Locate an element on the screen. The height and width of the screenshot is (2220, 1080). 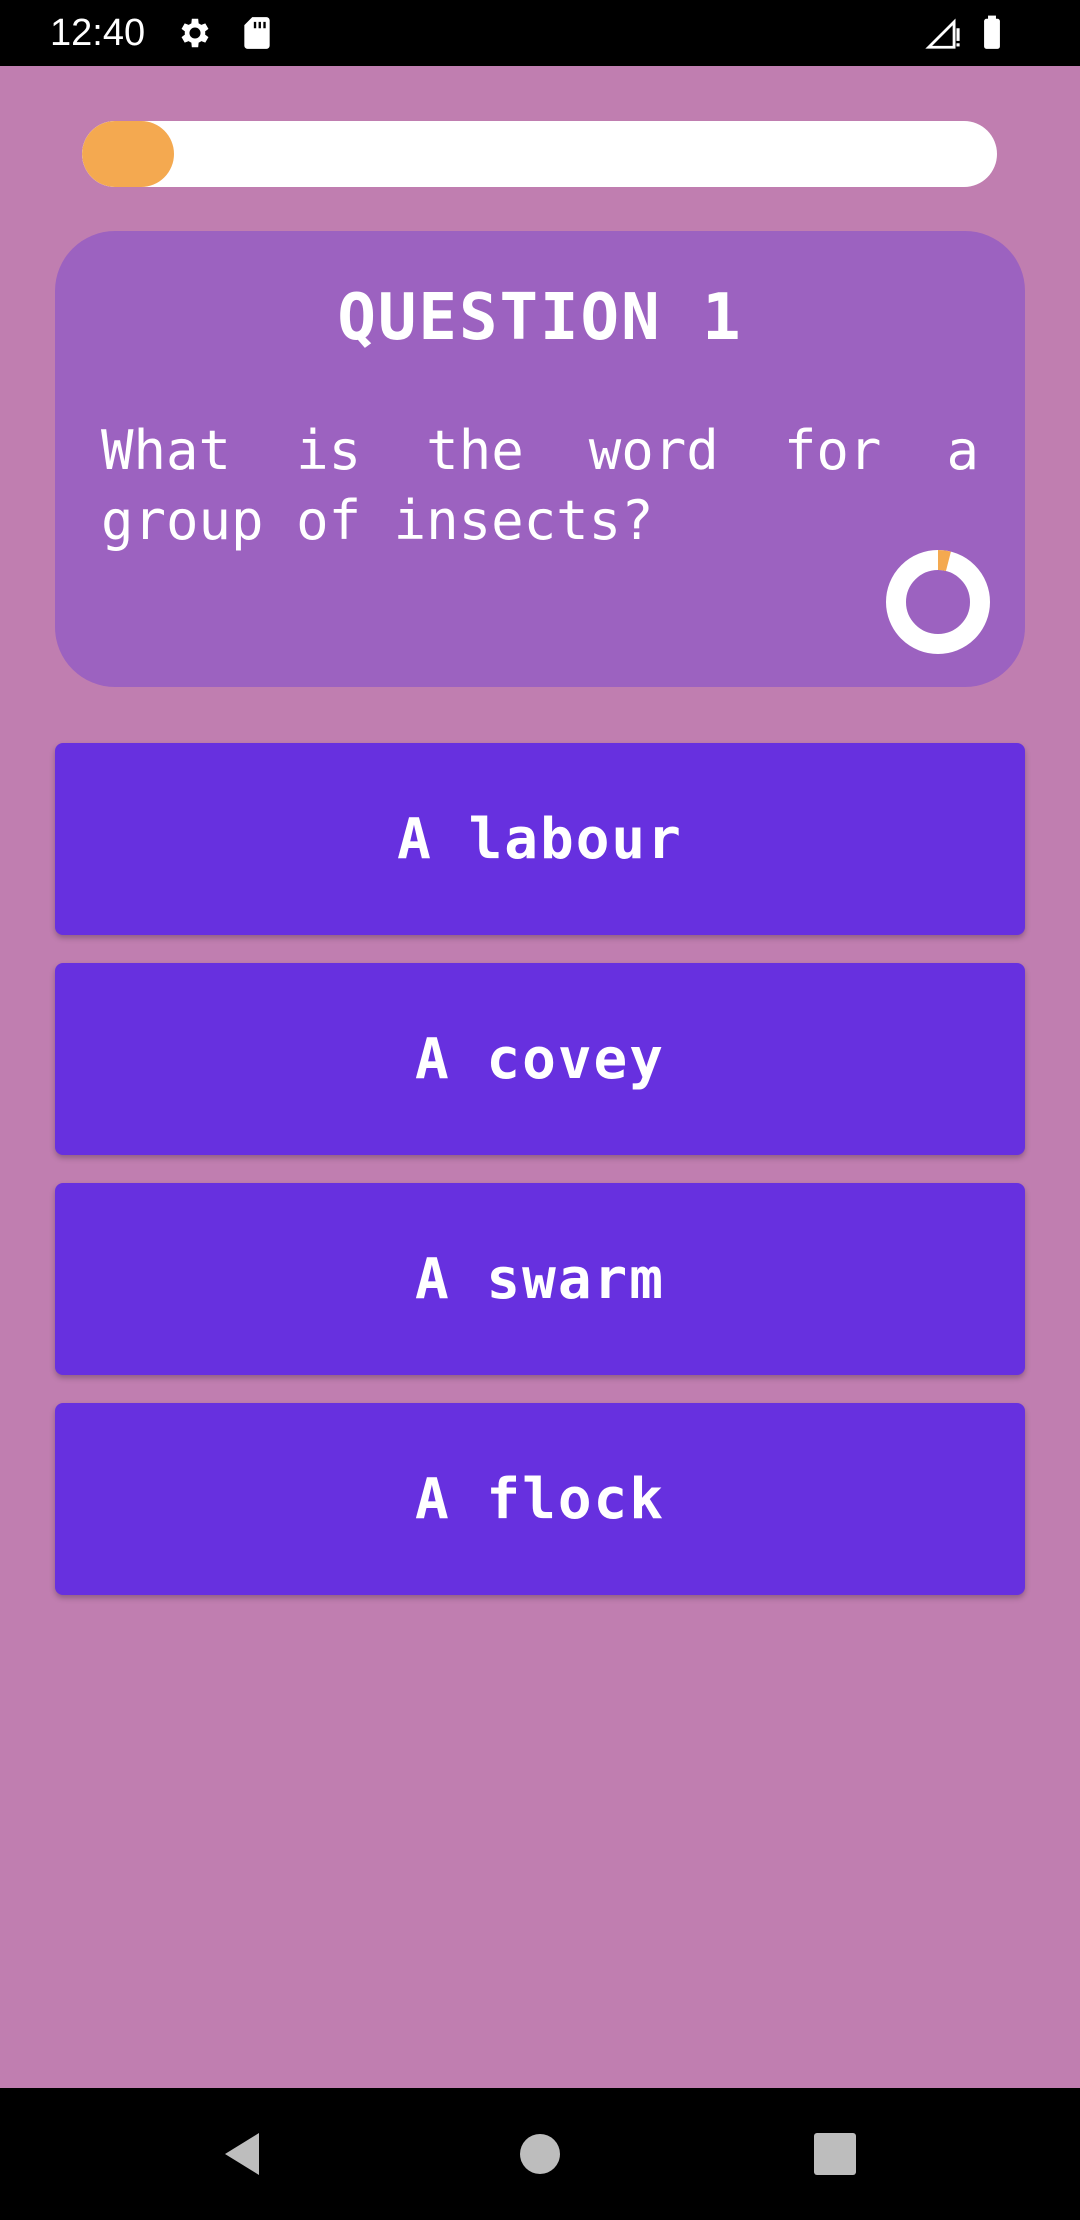
signal-icon is located at coordinates (943, 33).